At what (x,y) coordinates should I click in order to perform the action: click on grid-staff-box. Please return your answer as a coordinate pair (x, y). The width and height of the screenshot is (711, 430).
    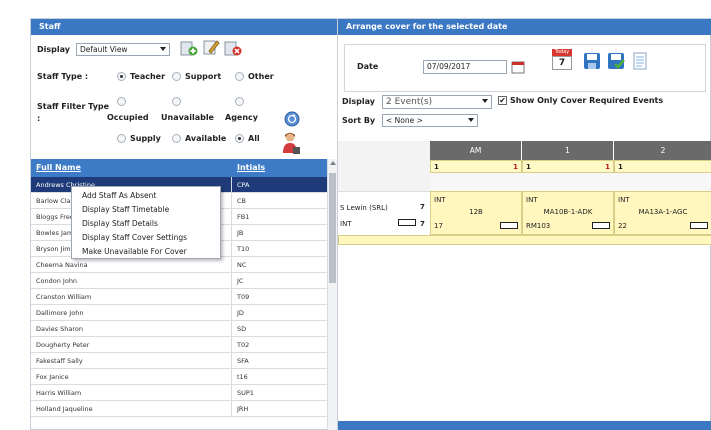
    Looking at the image, I should click on (407, 222).